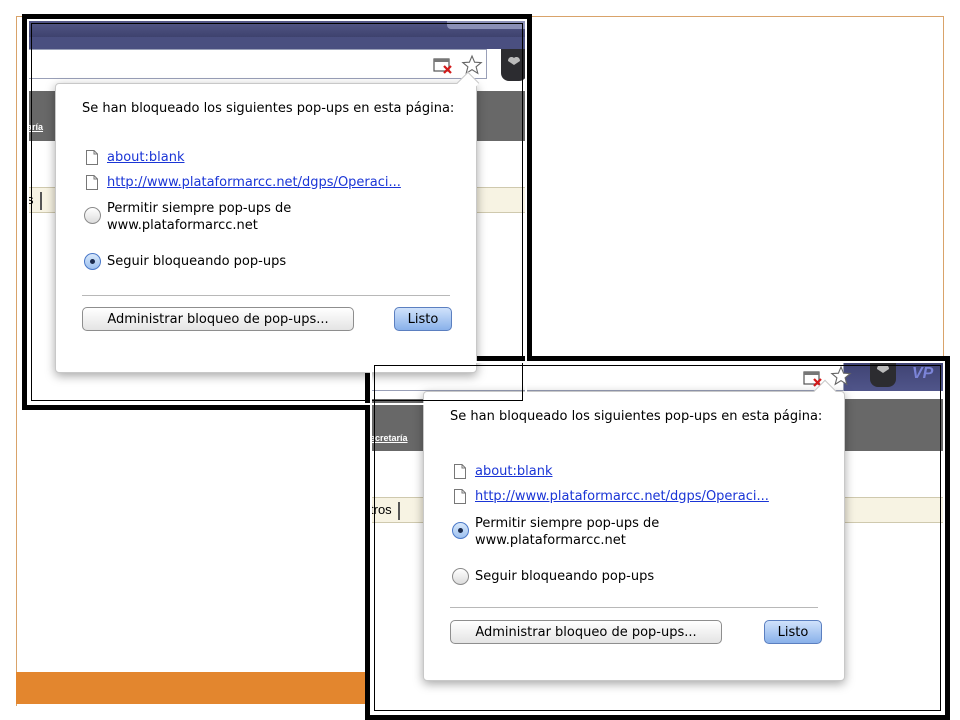  What do you see at coordinates (277, 43) in the screenshot?
I see `browser-toolbar` at bounding box center [277, 43].